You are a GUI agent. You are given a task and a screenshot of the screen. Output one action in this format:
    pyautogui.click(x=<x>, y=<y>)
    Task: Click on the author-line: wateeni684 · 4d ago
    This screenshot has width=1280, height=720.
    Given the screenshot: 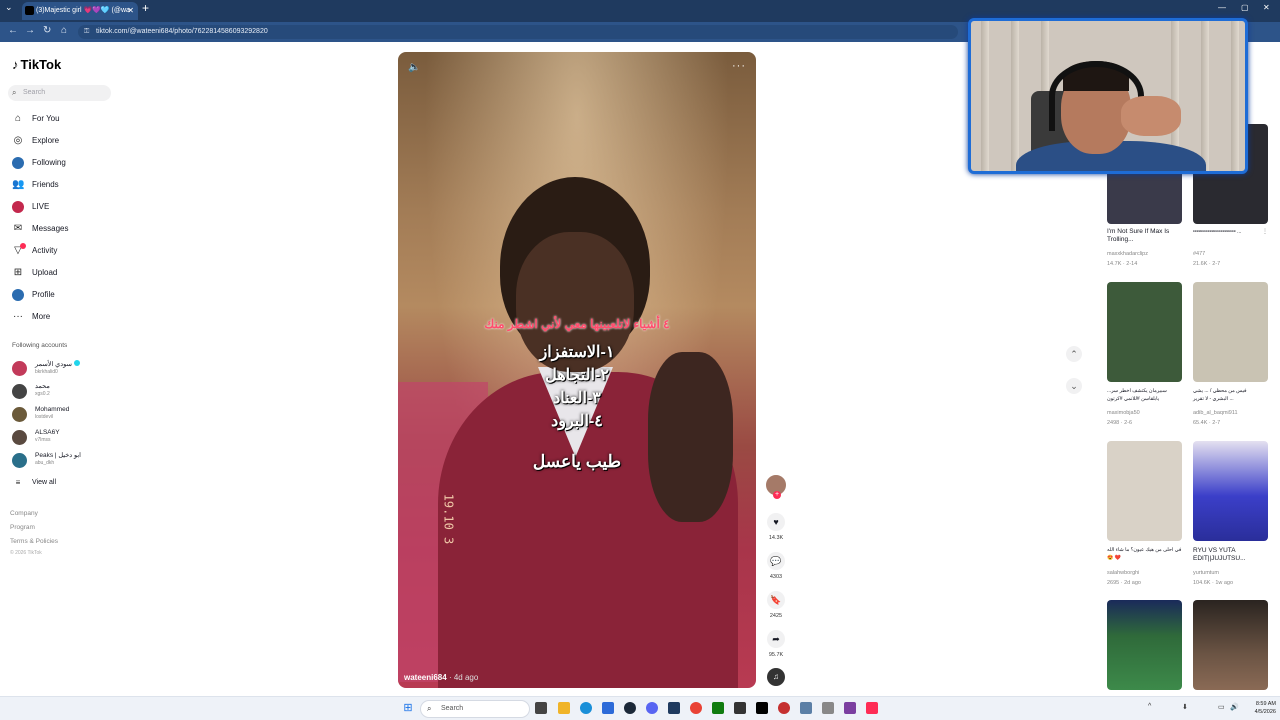 What is the action you would take?
    pyautogui.click(x=441, y=677)
    